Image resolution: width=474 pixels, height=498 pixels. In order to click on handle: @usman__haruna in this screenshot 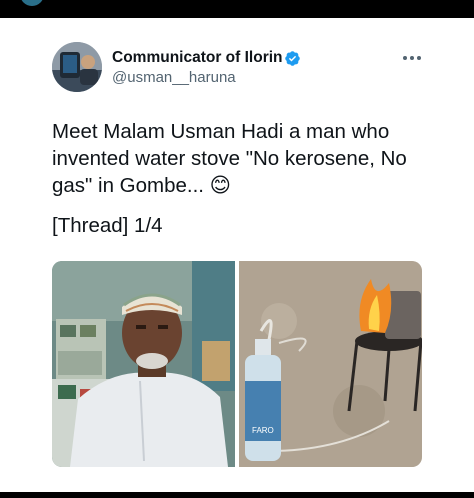, I will do `click(174, 77)`.